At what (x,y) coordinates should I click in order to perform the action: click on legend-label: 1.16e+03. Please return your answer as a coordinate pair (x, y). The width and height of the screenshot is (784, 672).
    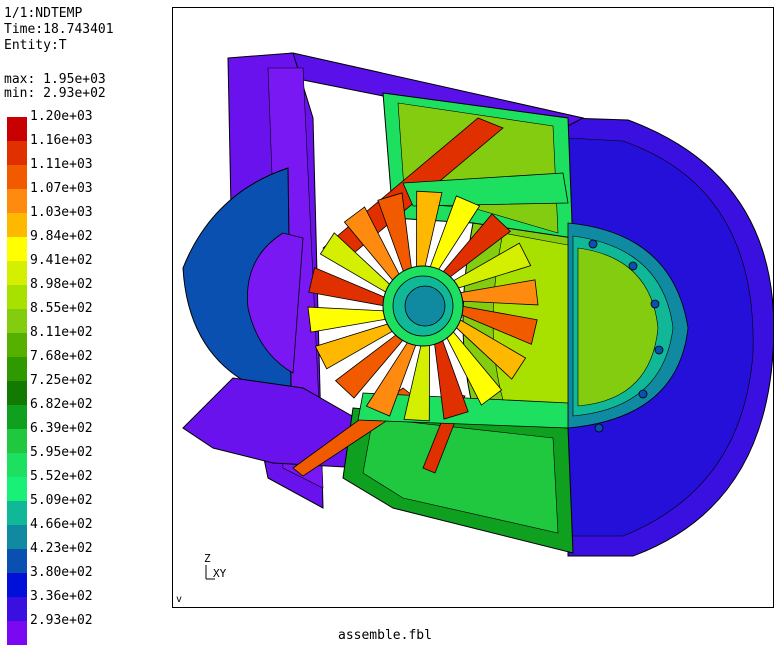
    Looking at the image, I should click on (61, 140).